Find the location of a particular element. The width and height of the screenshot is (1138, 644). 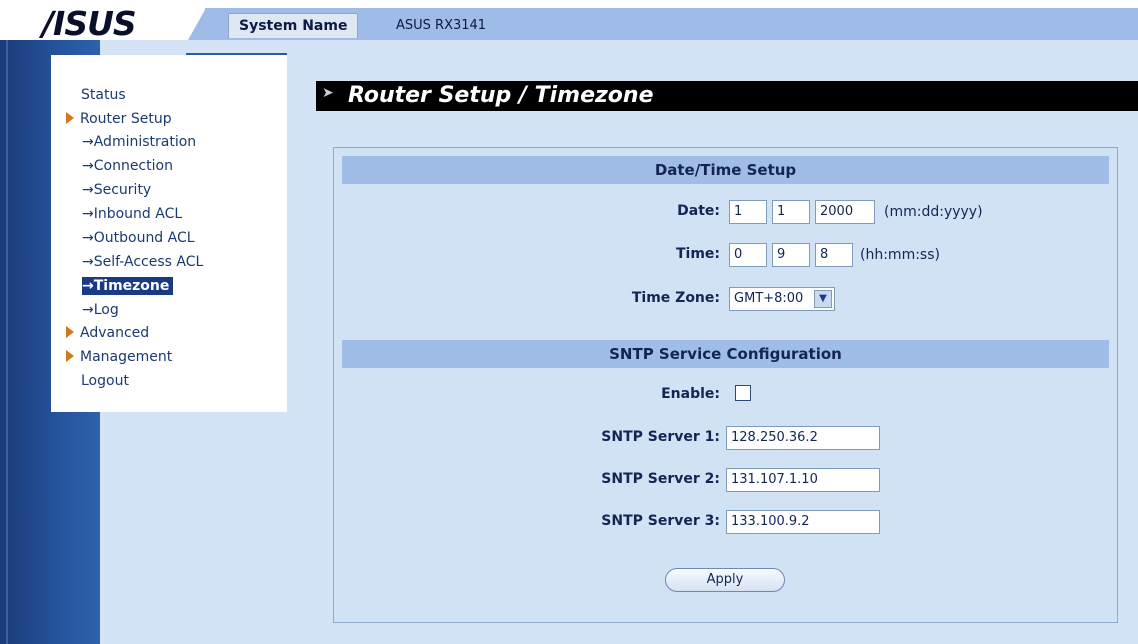

menu-outbound-acl: →Outbound ACL is located at coordinates (138, 238).